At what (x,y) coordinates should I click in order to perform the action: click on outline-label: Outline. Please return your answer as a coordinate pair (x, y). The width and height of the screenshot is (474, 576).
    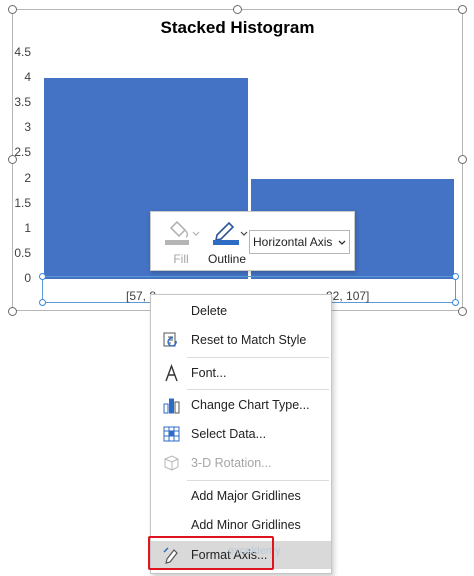
    Looking at the image, I should click on (227, 259).